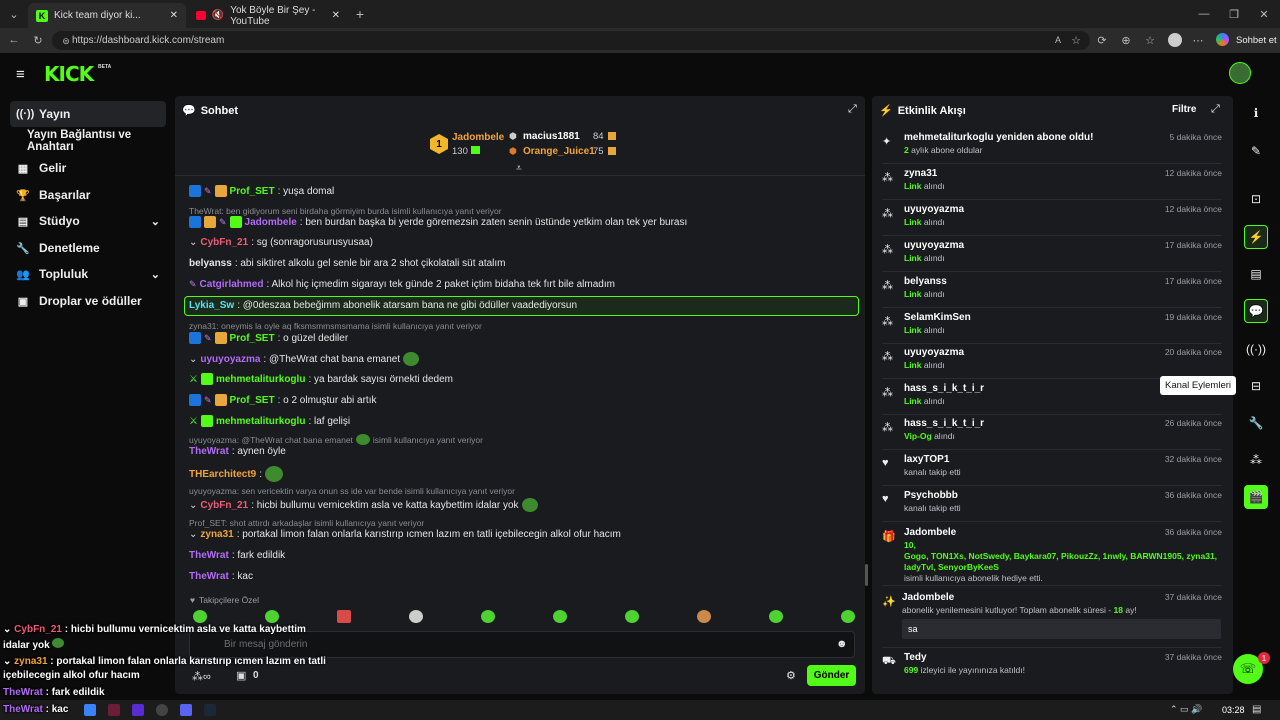 This screenshot has width=1280, height=720. What do you see at coordinates (1256, 113) in the screenshot?
I see `info-icon: ℹ` at bounding box center [1256, 113].